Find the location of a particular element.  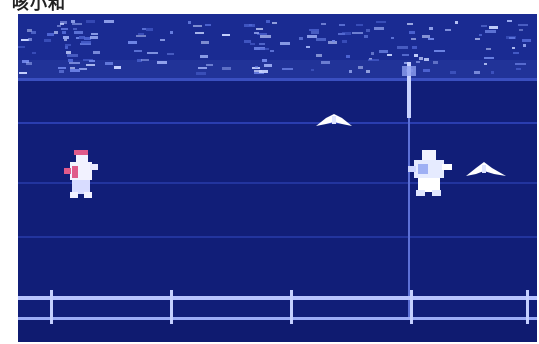

left-player-sash is located at coordinates (75, 172).